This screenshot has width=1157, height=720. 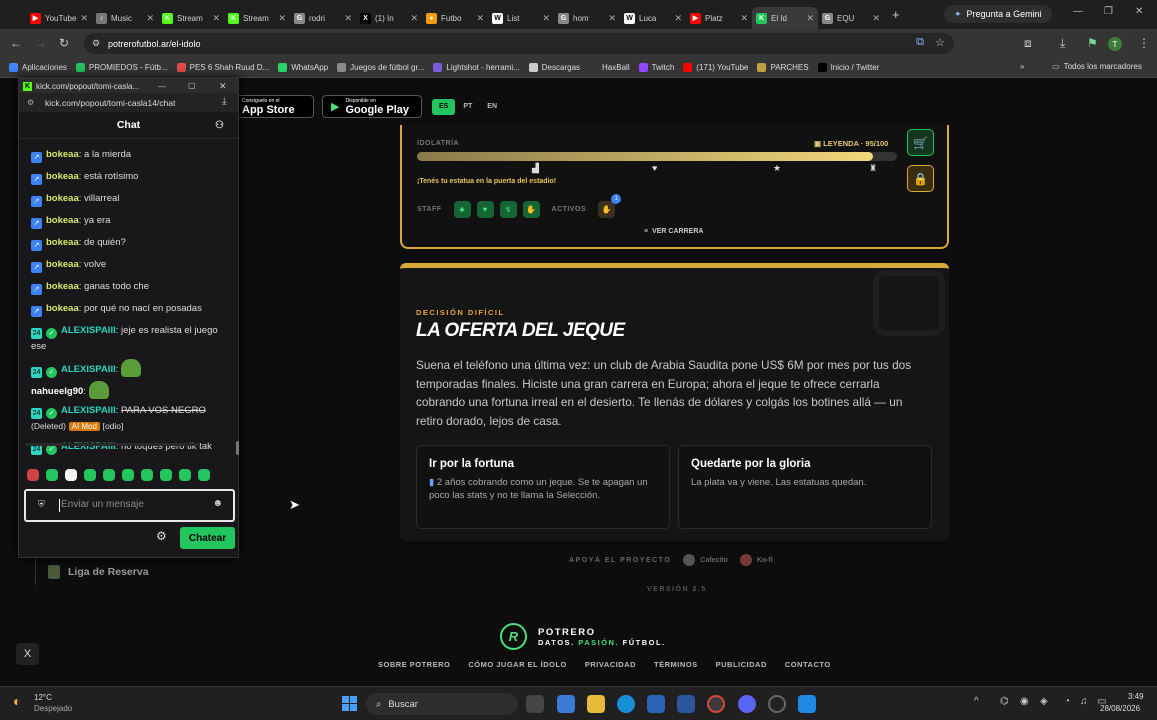 What do you see at coordinates (16, 43) in the screenshot?
I see `back-icon: ←` at bounding box center [16, 43].